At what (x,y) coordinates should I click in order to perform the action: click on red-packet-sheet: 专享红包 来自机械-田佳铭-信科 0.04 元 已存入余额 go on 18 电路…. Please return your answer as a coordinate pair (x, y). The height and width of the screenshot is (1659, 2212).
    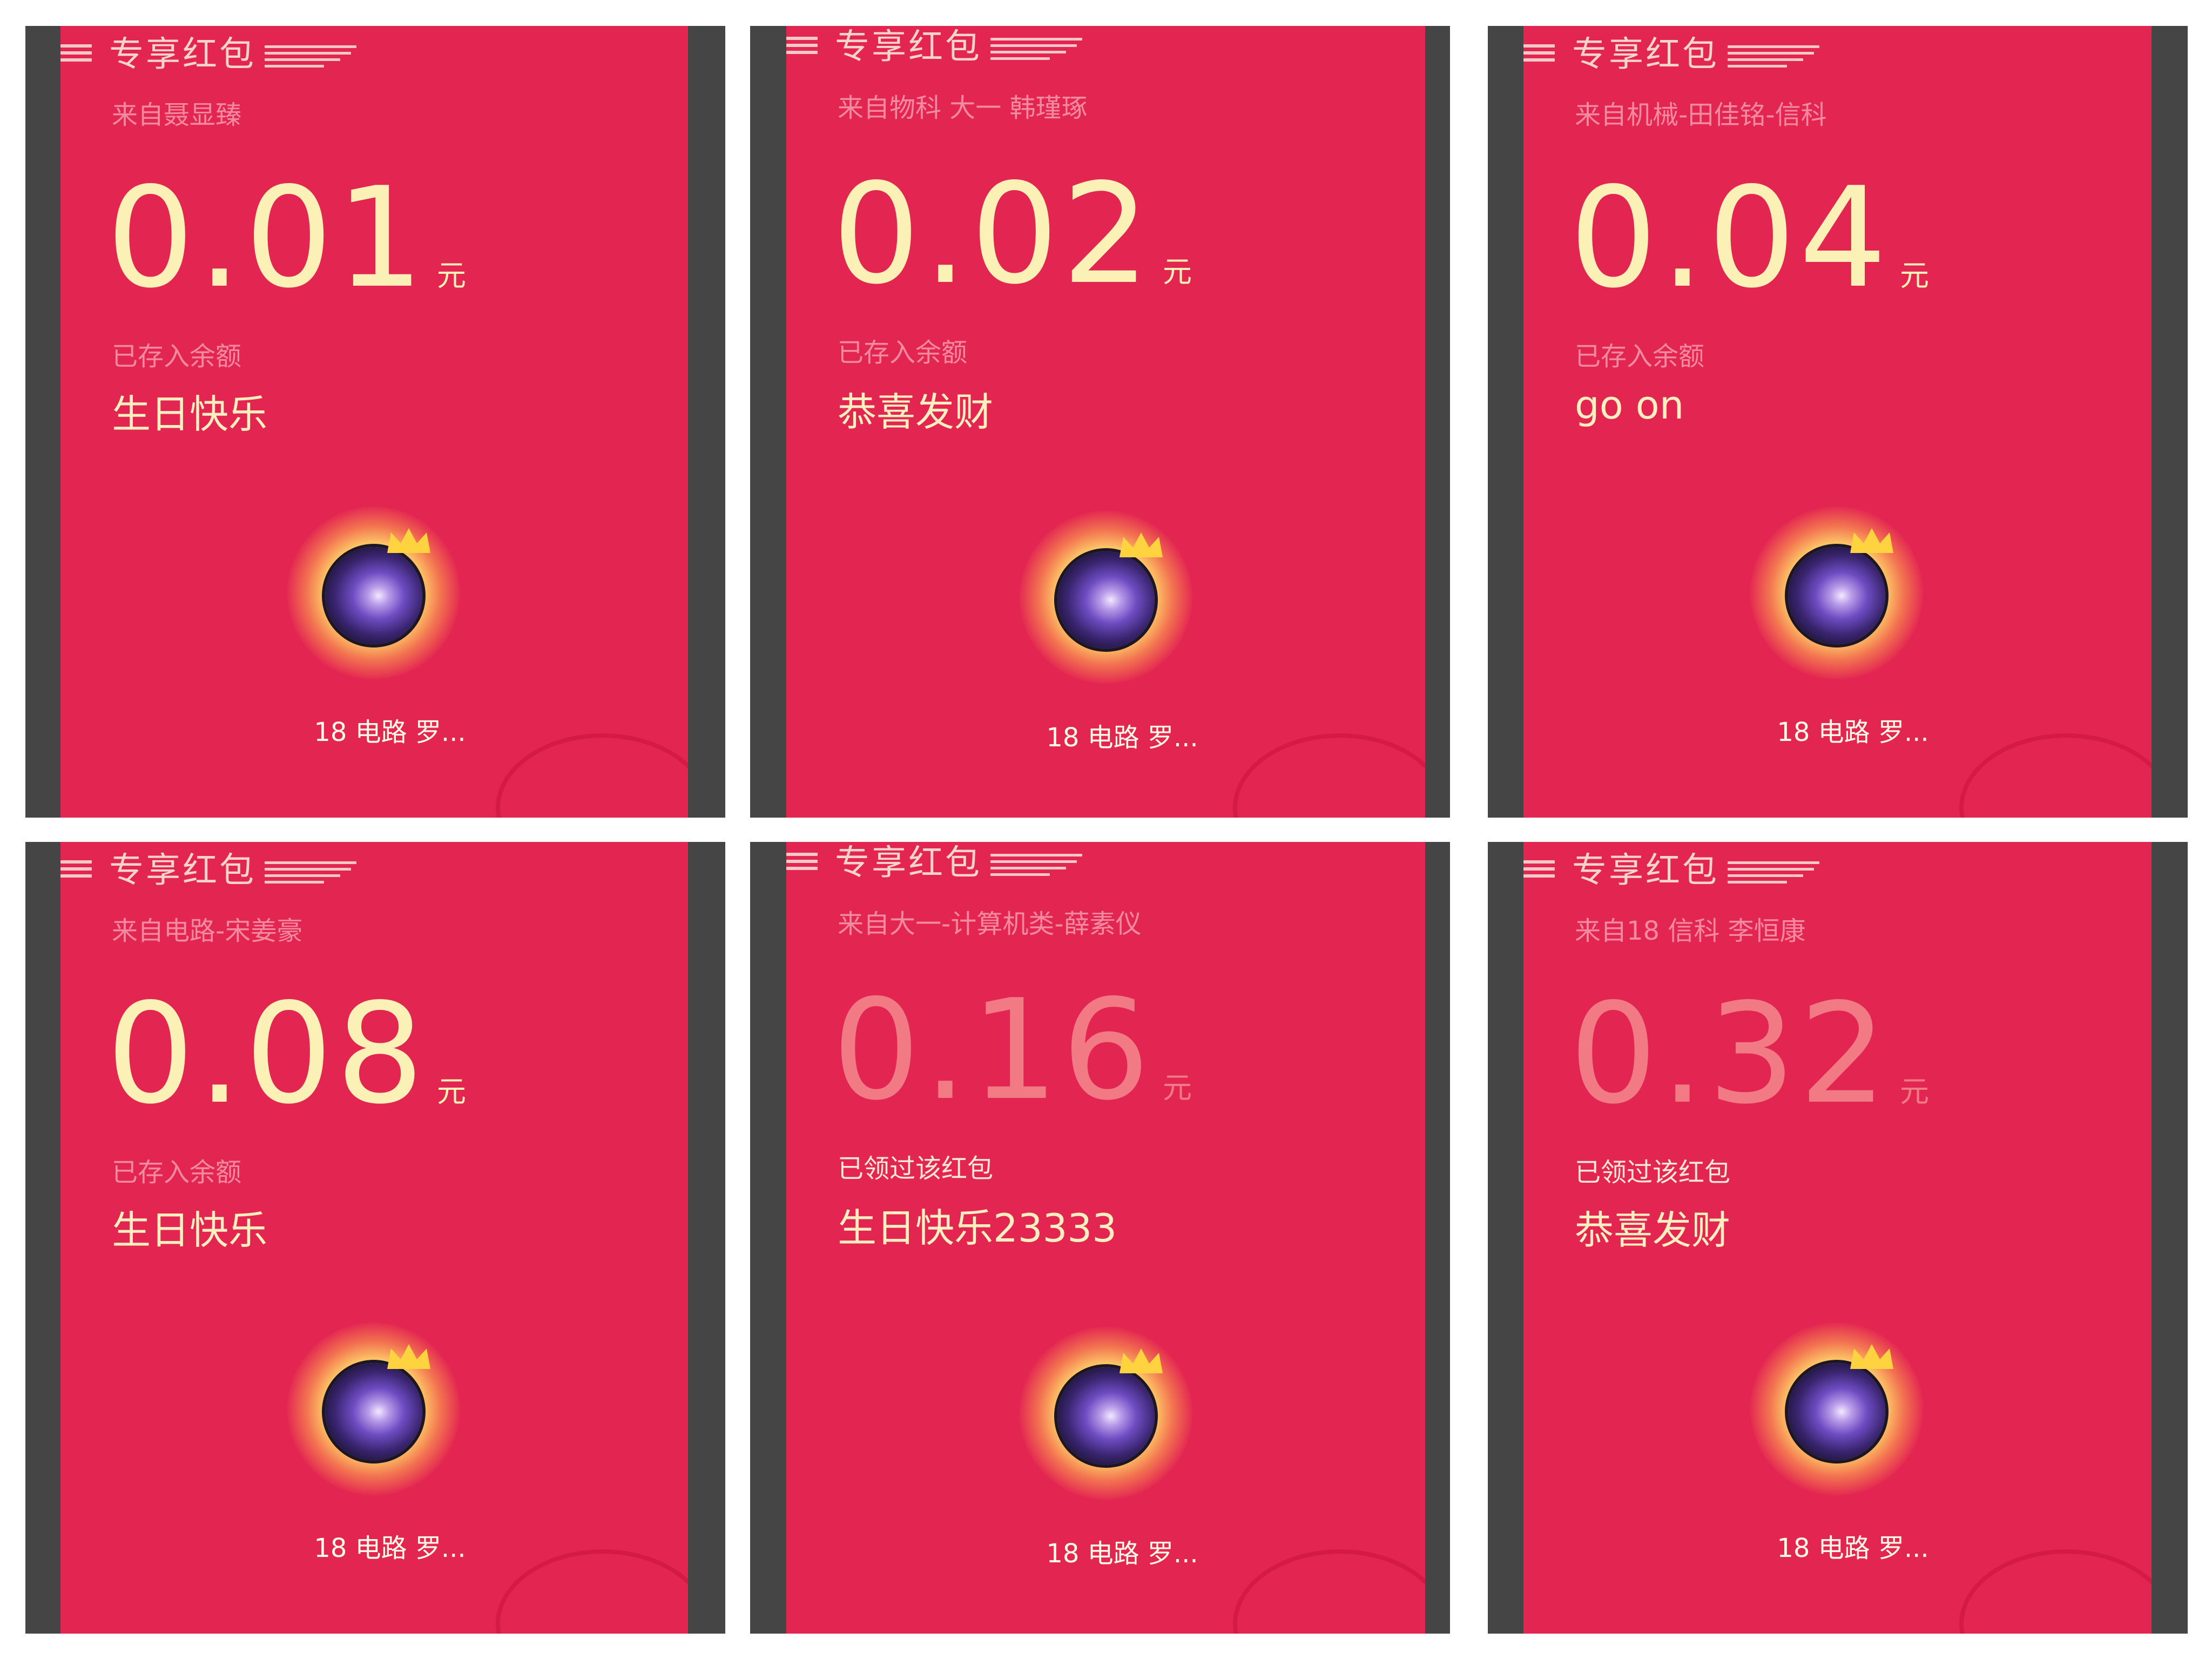
    Looking at the image, I should click on (1837, 422).